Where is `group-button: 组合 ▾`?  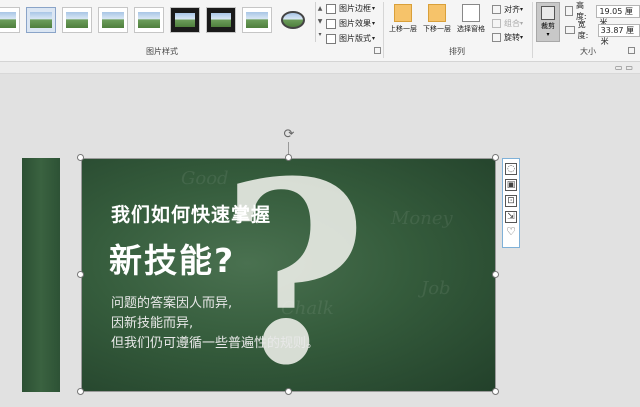 group-button: 组合 ▾ is located at coordinates (507, 23).